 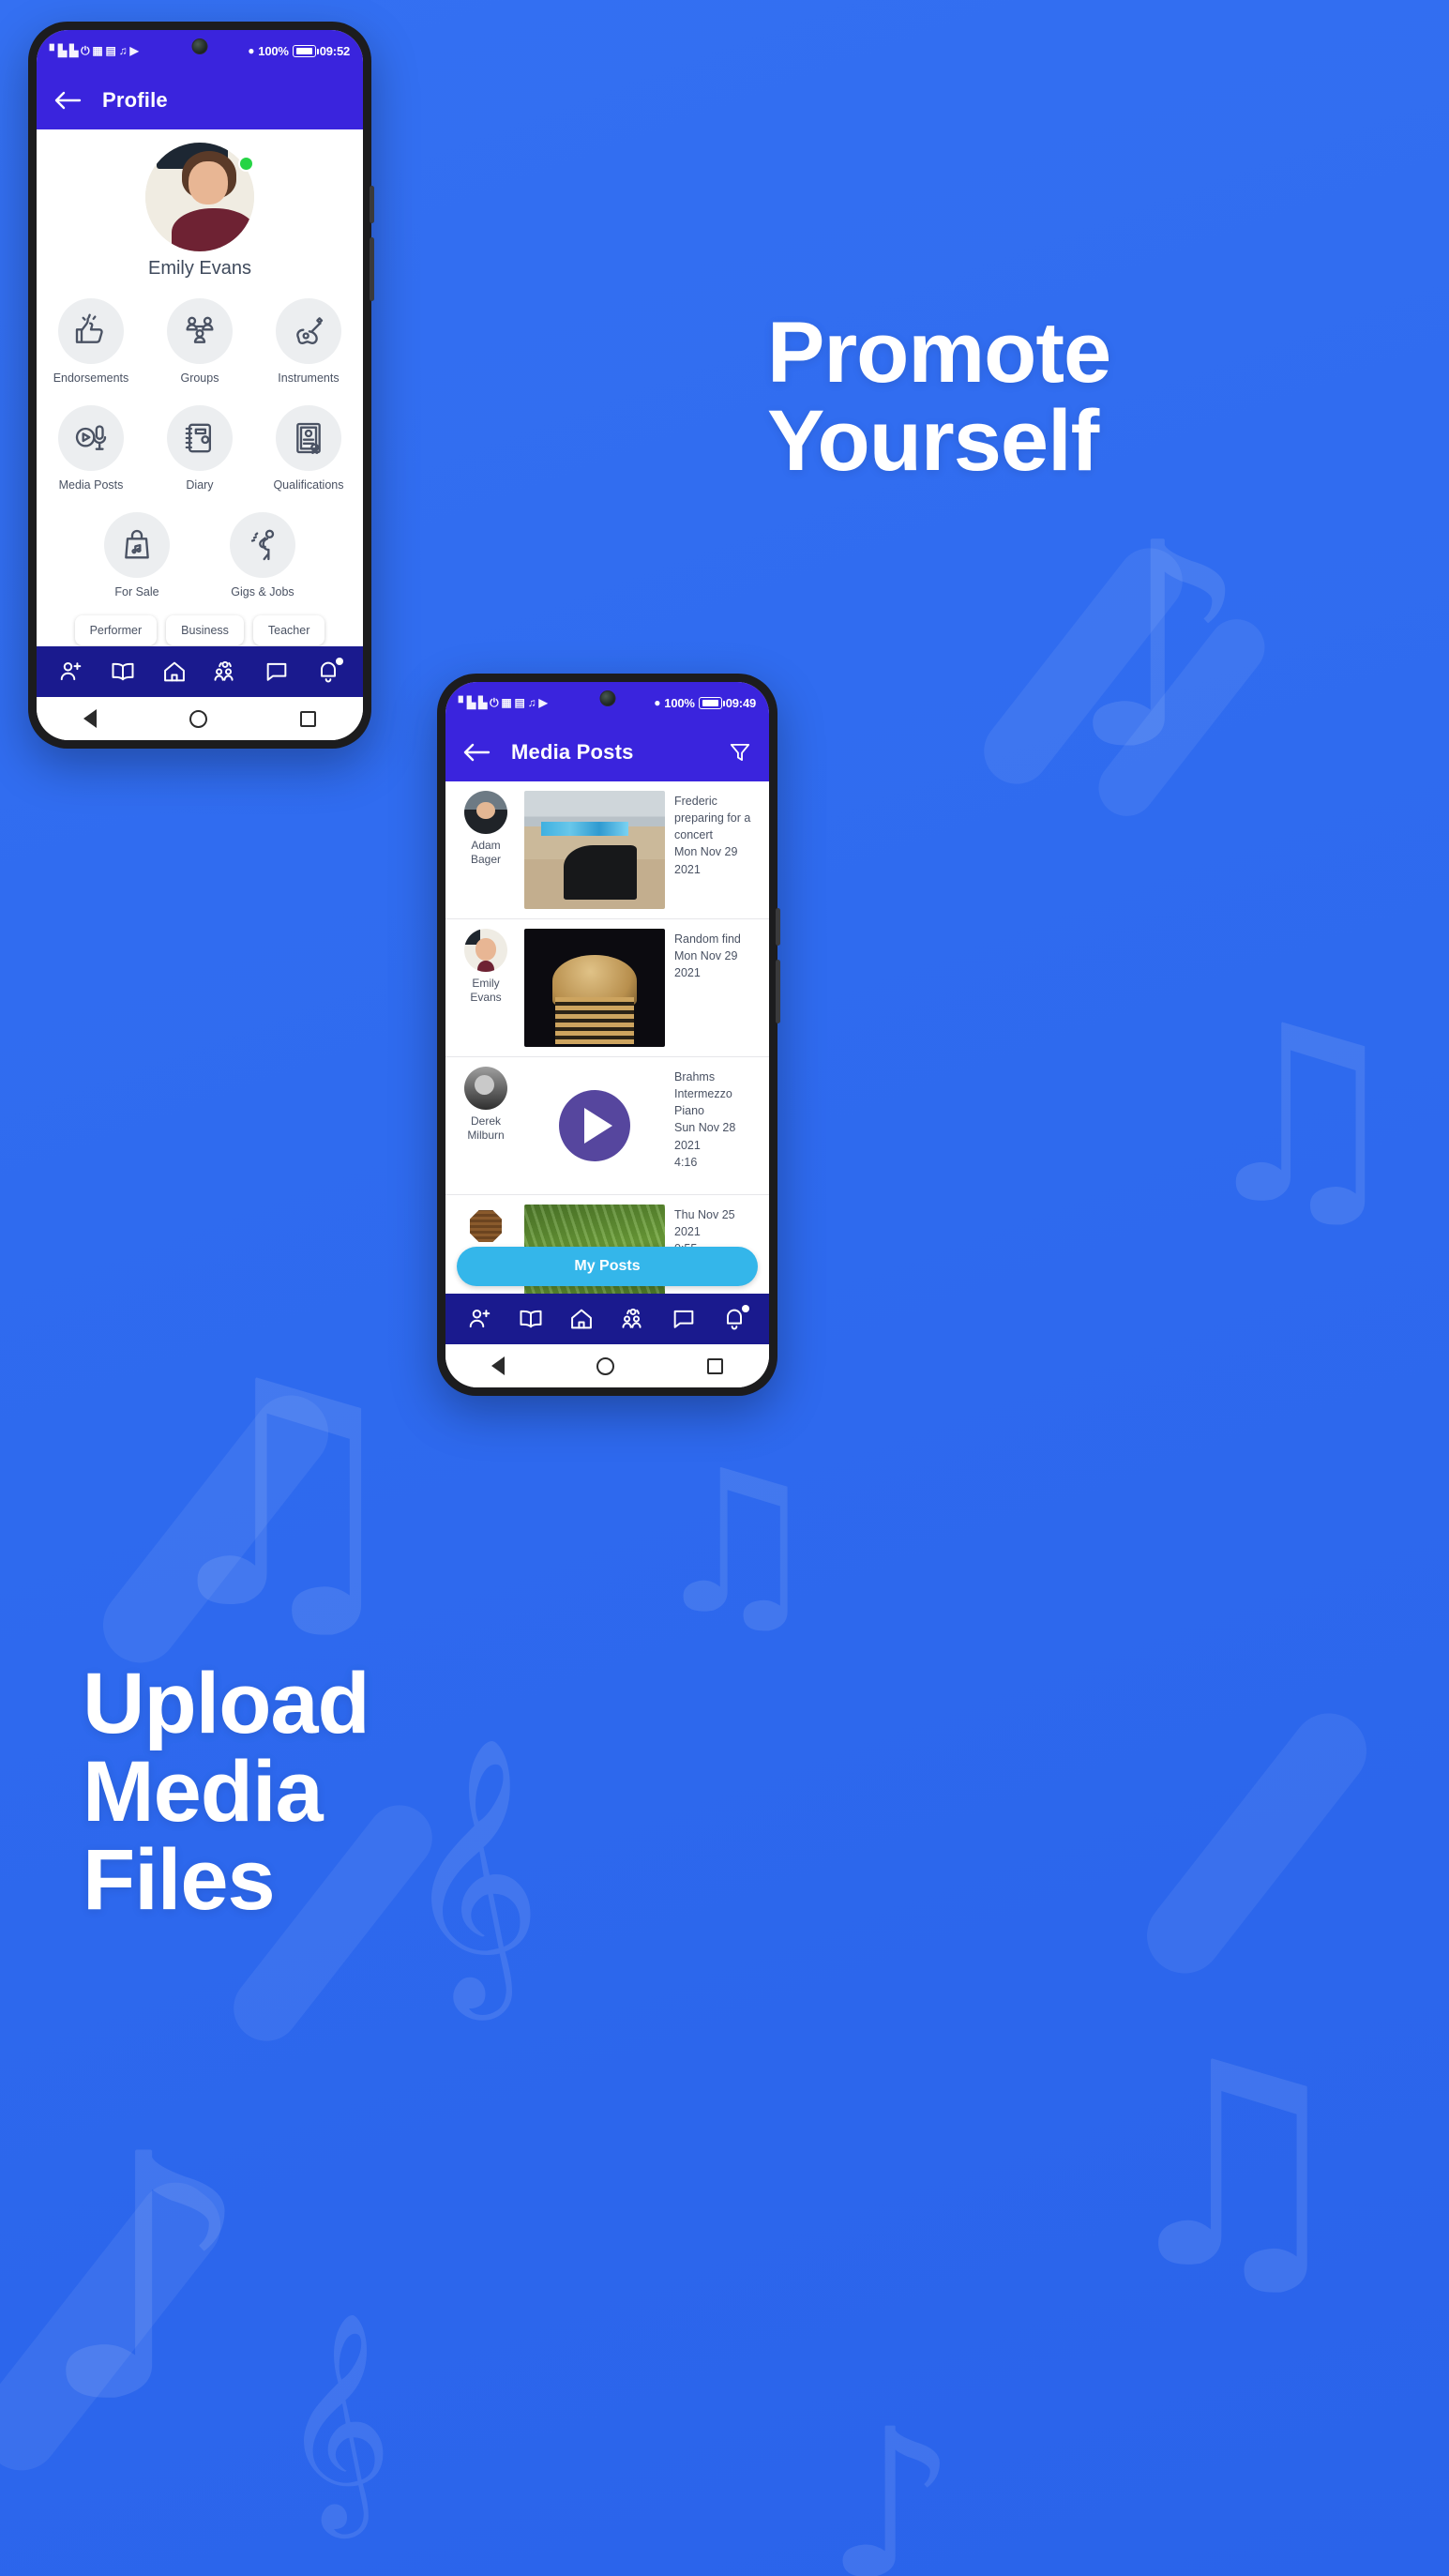 What do you see at coordinates (740, 702) in the screenshot?
I see `clock-label: 09:49` at bounding box center [740, 702].